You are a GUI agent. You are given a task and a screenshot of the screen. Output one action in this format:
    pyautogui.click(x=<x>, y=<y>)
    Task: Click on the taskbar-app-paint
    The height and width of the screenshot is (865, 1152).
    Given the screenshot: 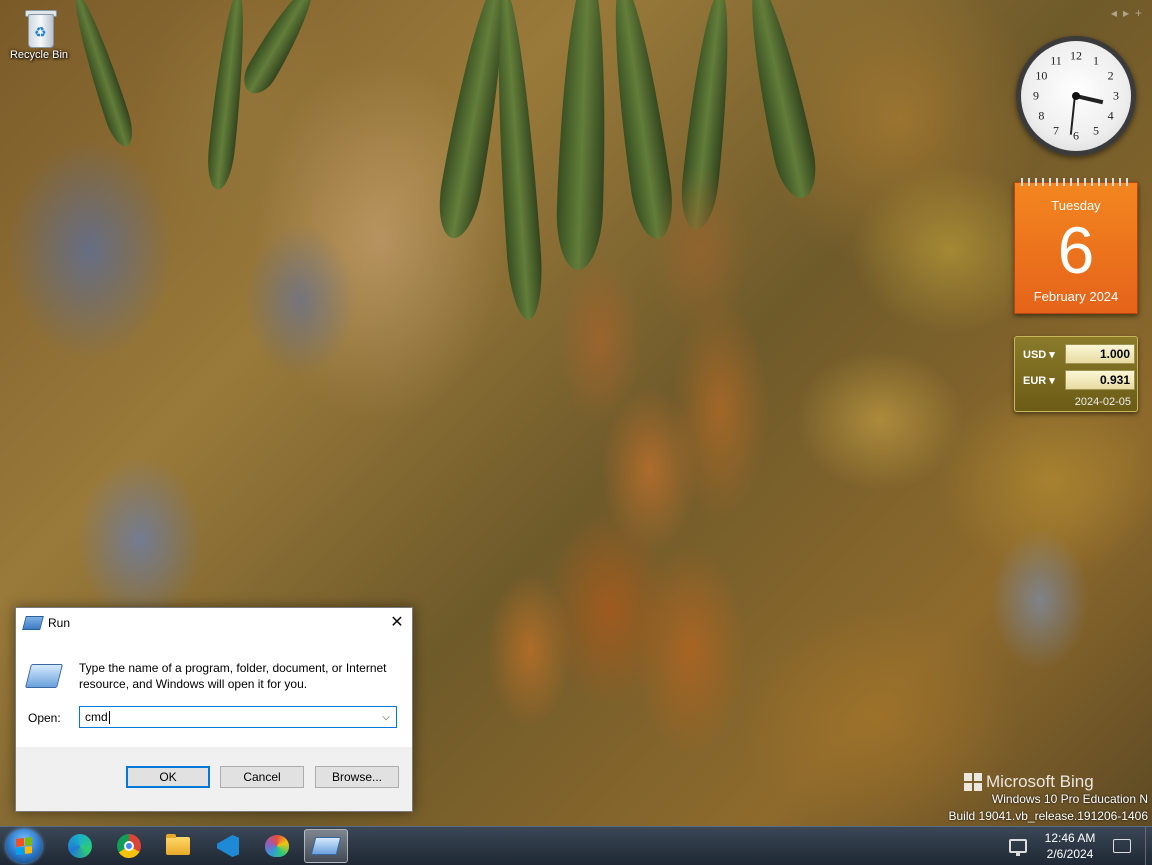 What is the action you would take?
    pyautogui.click(x=277, y=846)
    